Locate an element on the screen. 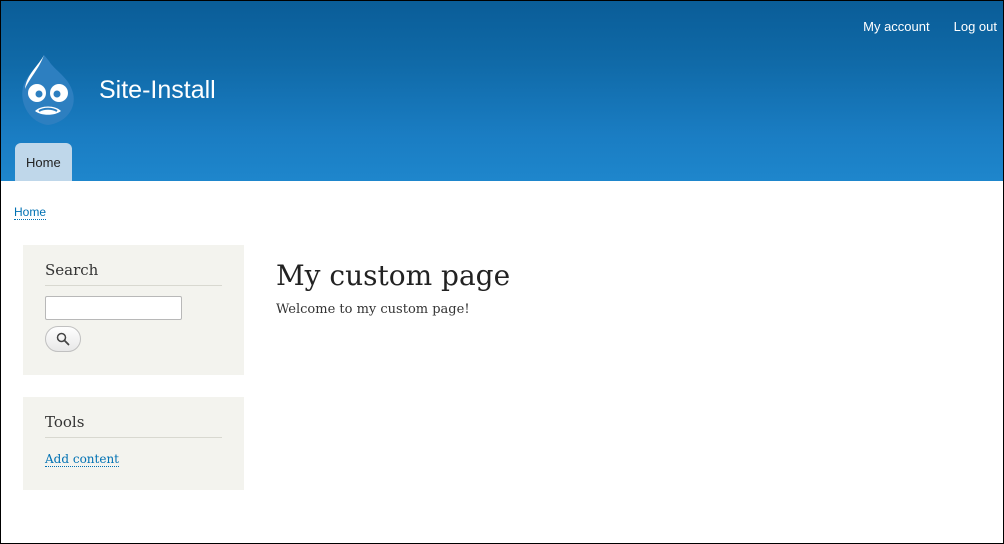  page-body: Welcome to my custom page! is located at coordinates (373, 309).